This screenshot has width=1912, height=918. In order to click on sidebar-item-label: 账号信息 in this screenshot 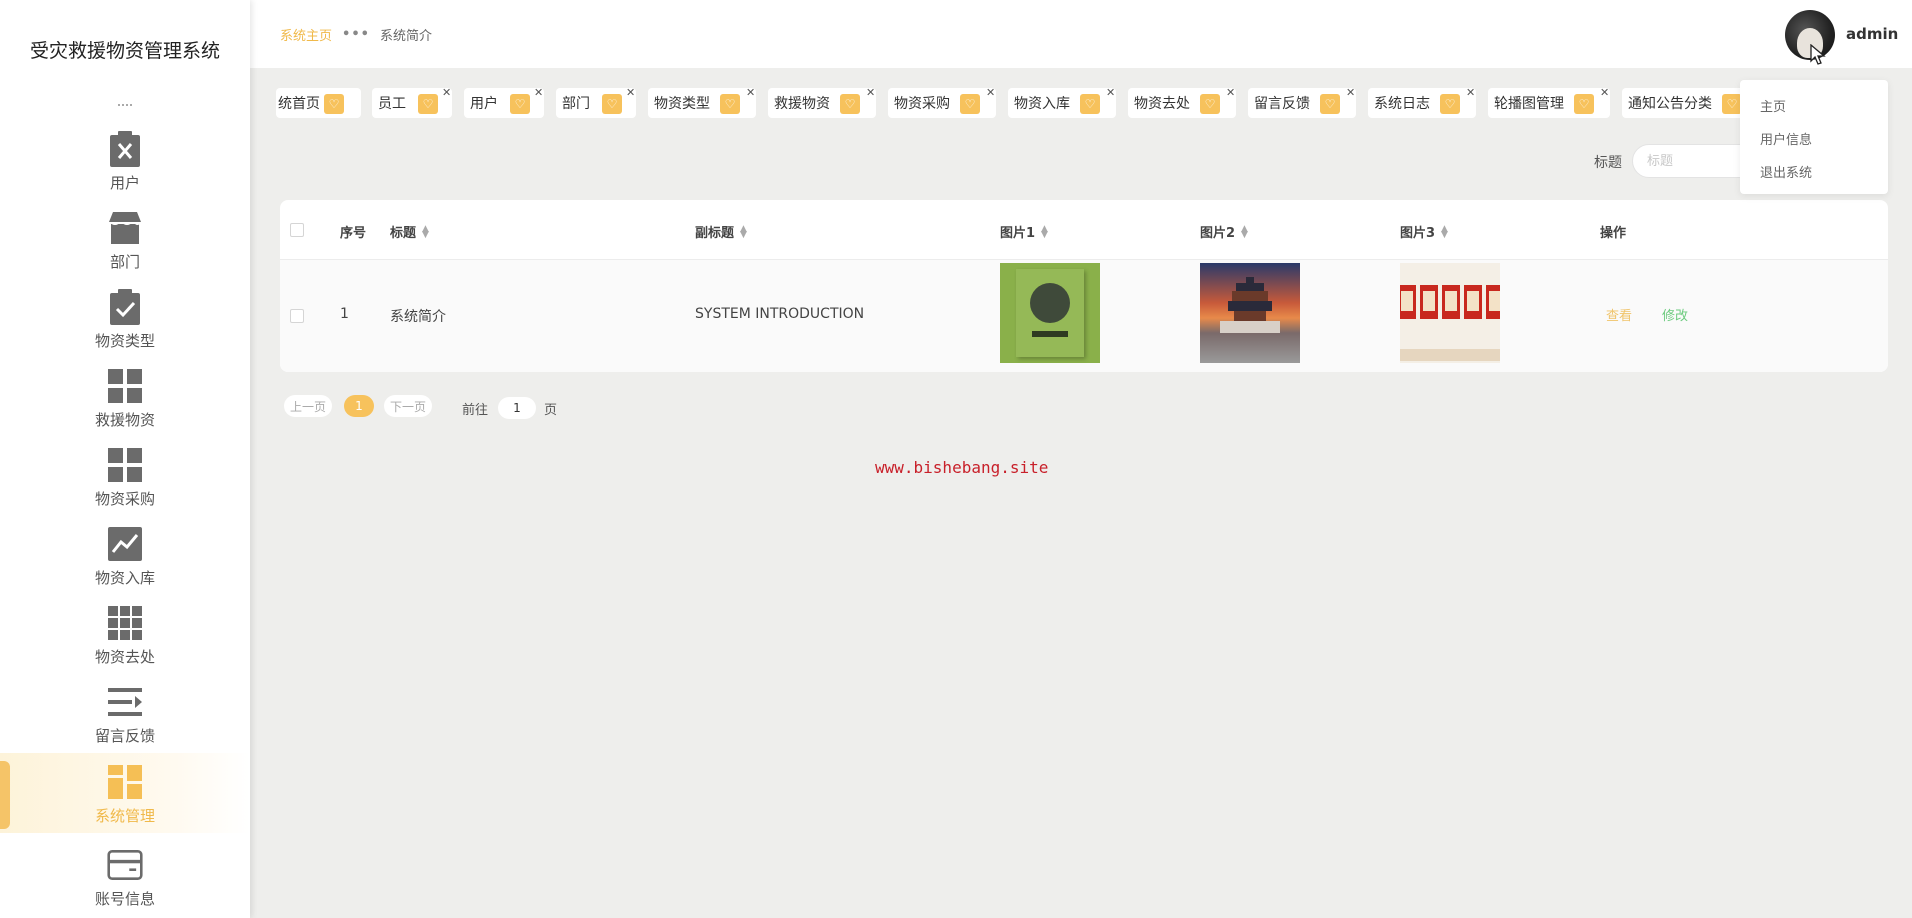, I will do `click(124, 899)`.